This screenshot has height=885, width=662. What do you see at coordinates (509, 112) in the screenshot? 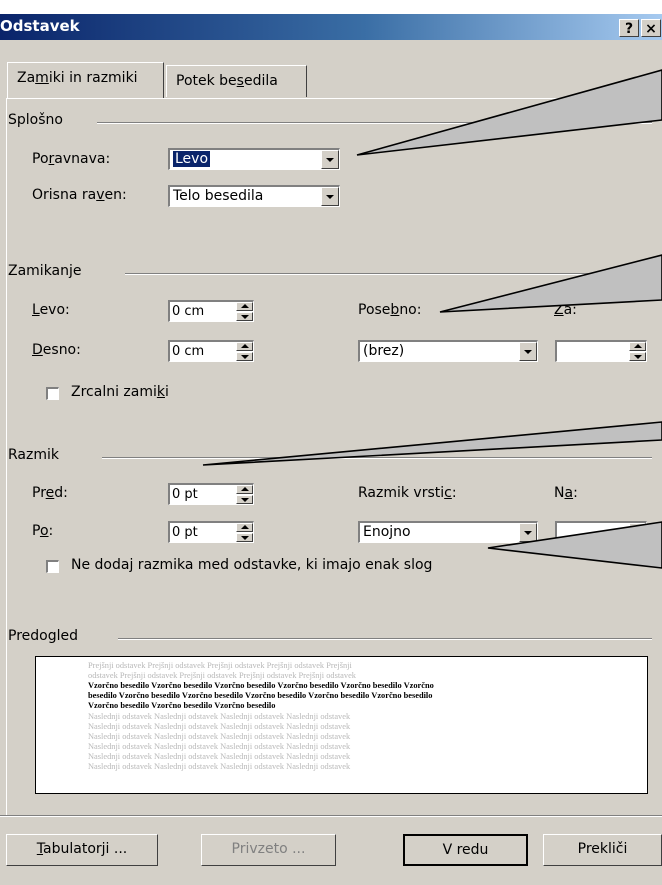
I see `callout-alignment` at bounding box center [509, 112].